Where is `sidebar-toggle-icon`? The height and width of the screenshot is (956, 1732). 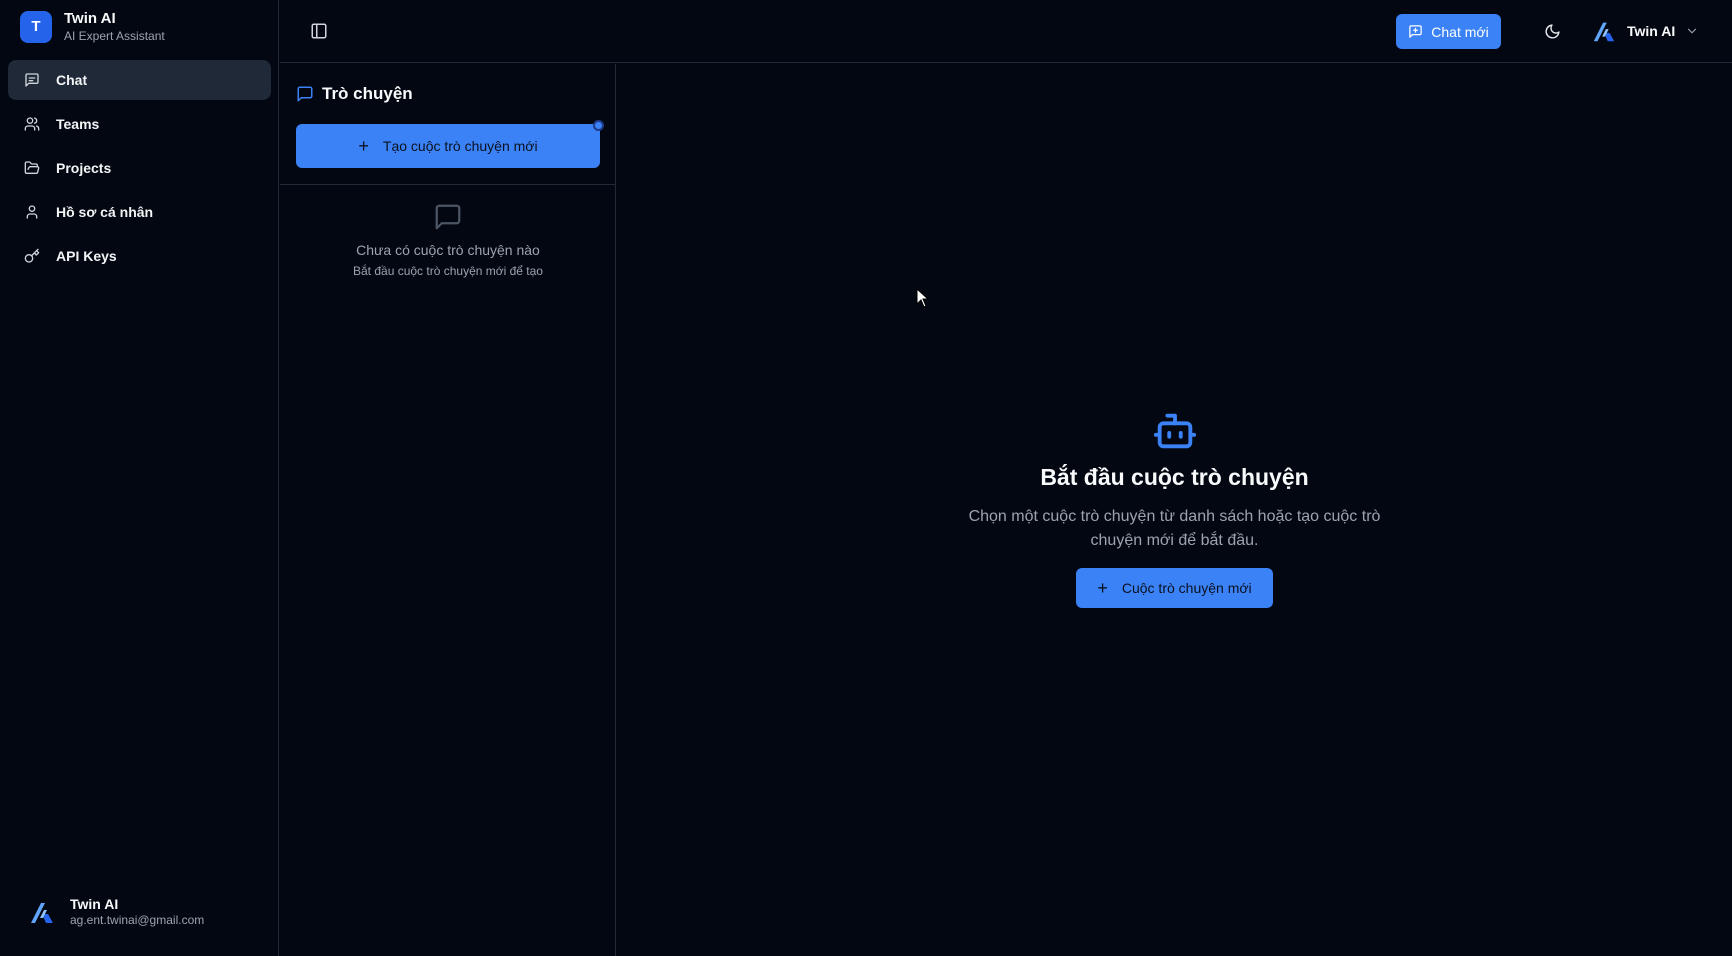
sidebar-toggle-icon is located at coordinates (319, 31).